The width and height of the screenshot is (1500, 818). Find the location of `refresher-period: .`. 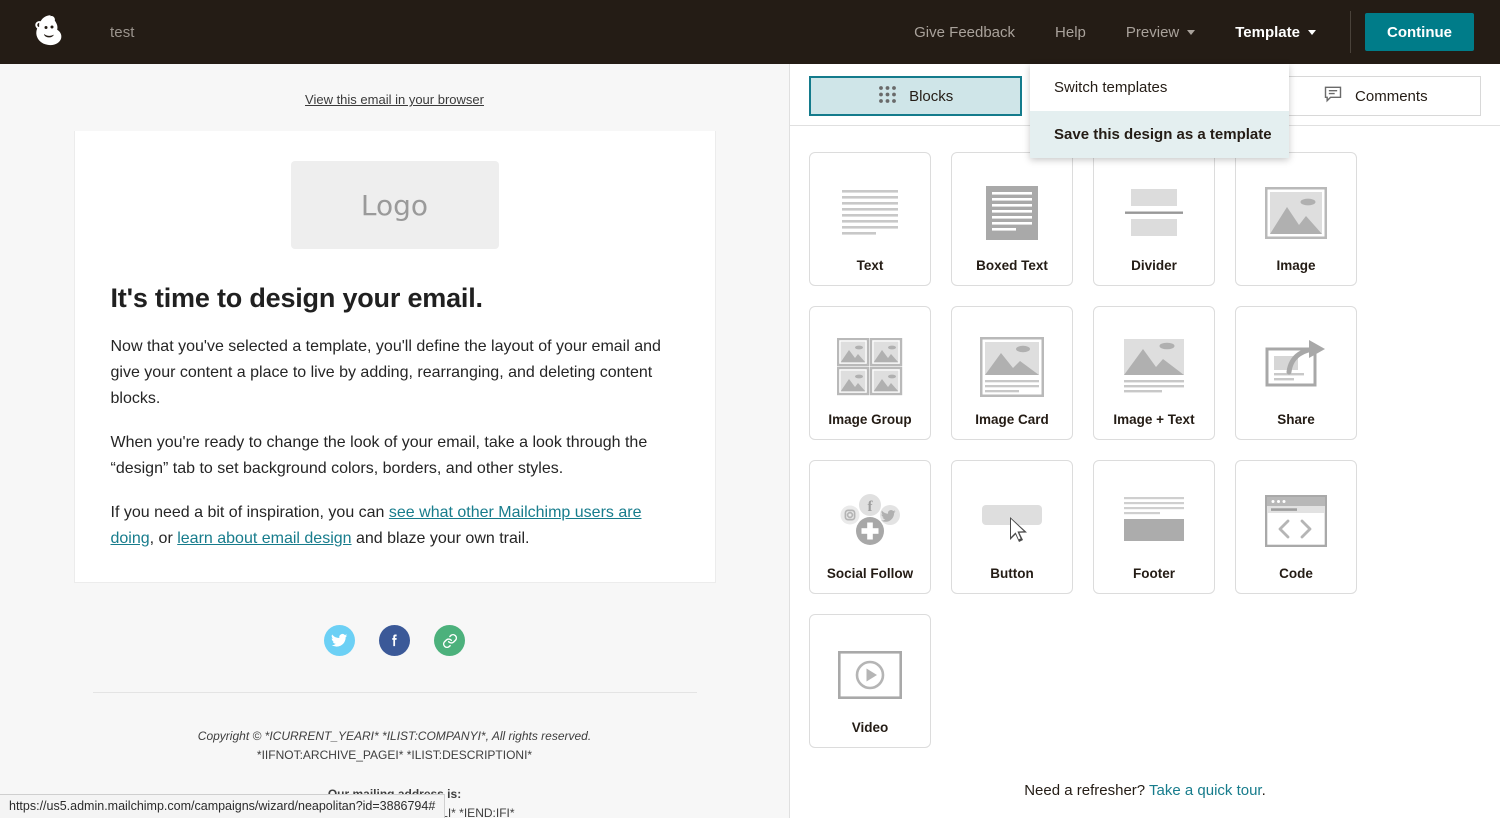

refresher-period: . is located at coordinates (1263, 790).